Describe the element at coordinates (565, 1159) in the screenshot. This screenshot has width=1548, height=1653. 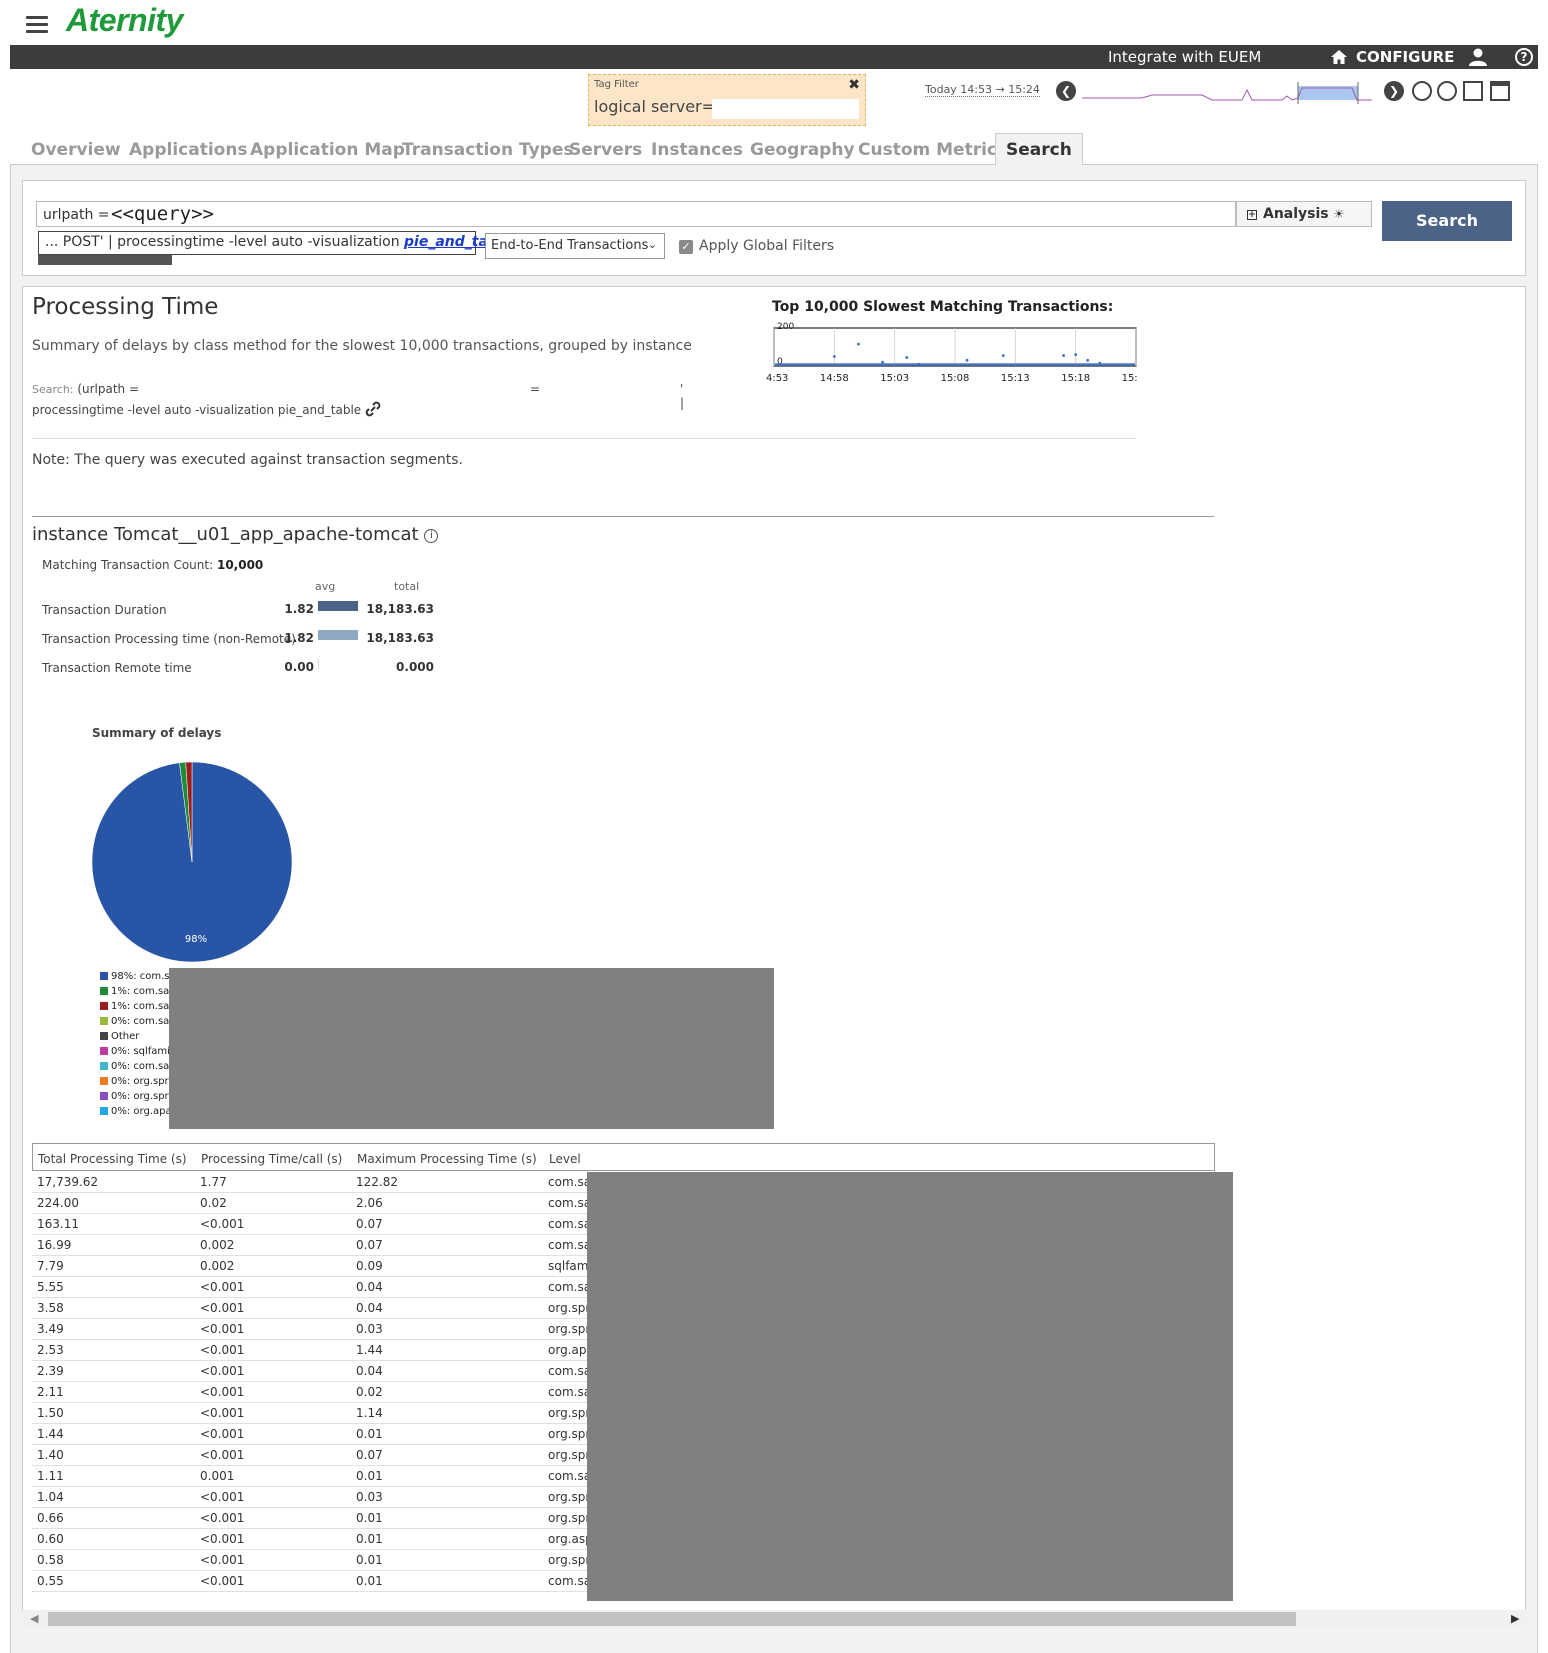
I see `column-header: Level` at that location.